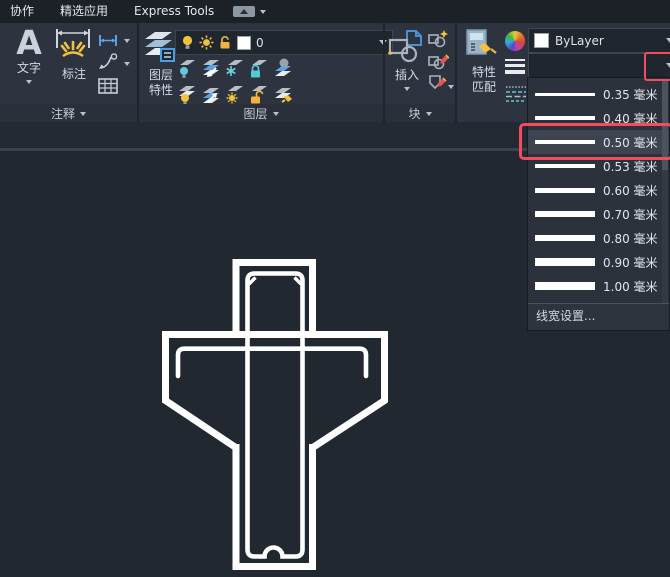 Image resolution: width=670 pixels, height=577 pixels. What do you see at coordinates (73, 43) in the screenshot?
I see `dimension-icon` at bounding box center [73, 43].